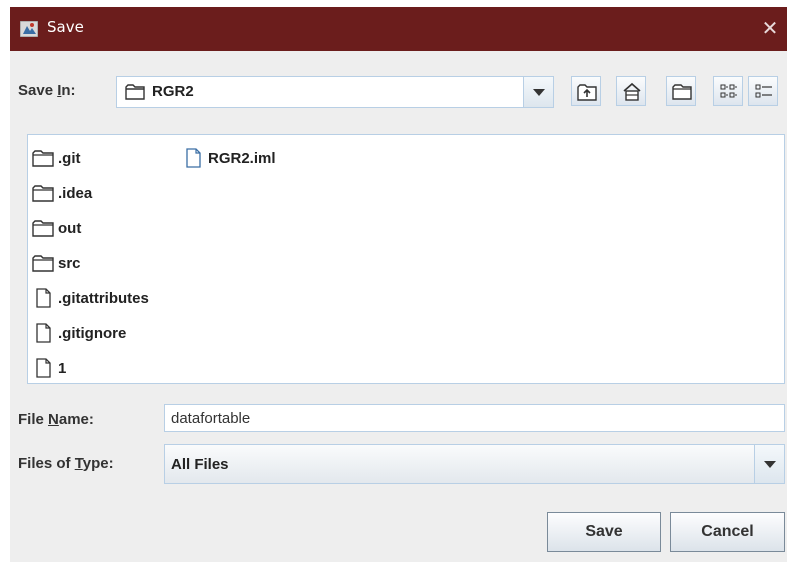  I want to click on new-folder-icon, so click(682, 92).